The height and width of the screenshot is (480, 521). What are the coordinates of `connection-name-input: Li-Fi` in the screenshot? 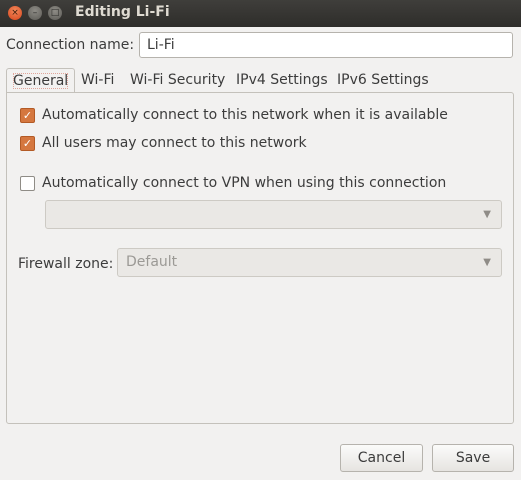 It's located at (326, 45).